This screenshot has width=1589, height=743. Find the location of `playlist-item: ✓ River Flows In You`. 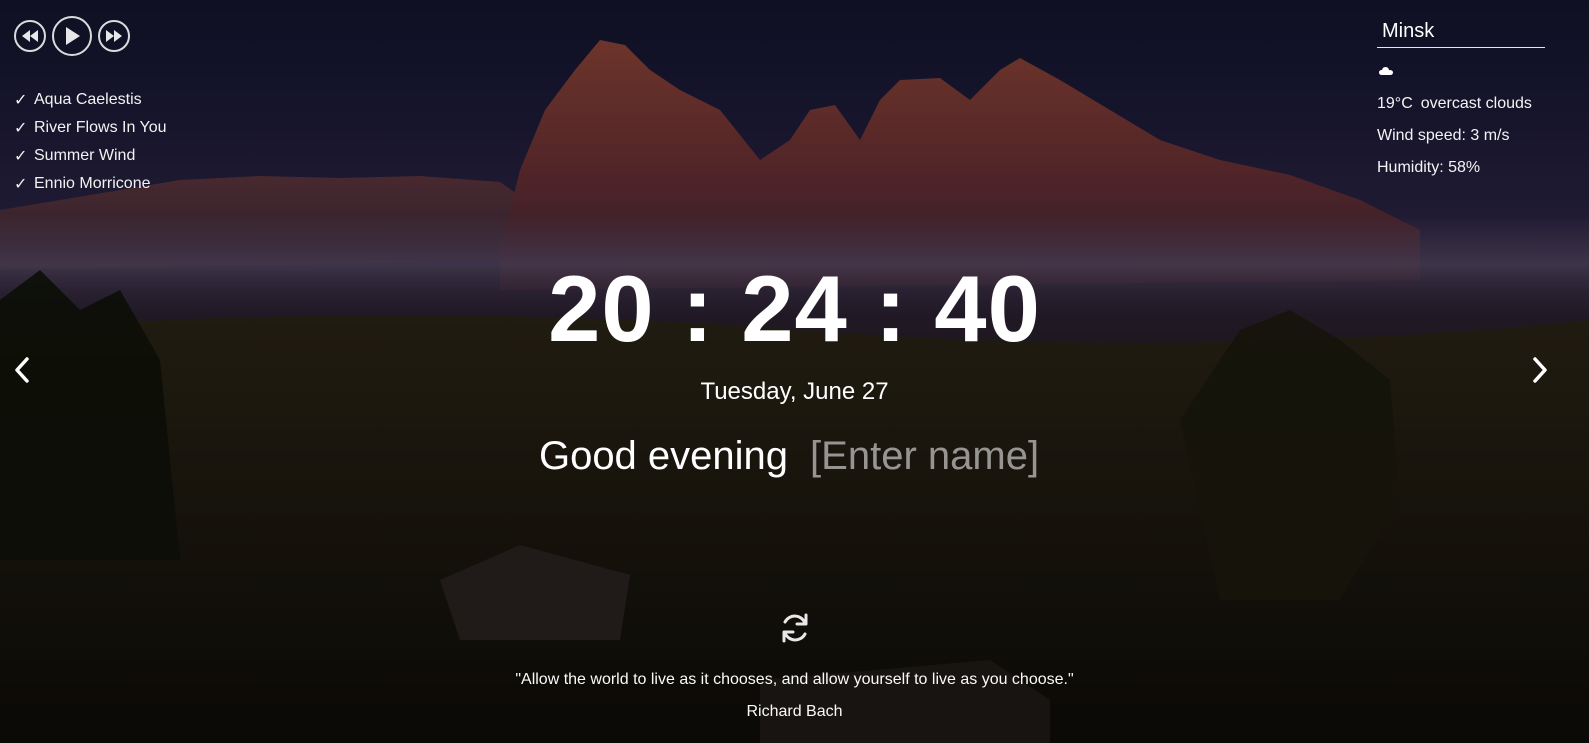

playlist-item: ✓ River Flows In You is located at coordinates (90, 128).